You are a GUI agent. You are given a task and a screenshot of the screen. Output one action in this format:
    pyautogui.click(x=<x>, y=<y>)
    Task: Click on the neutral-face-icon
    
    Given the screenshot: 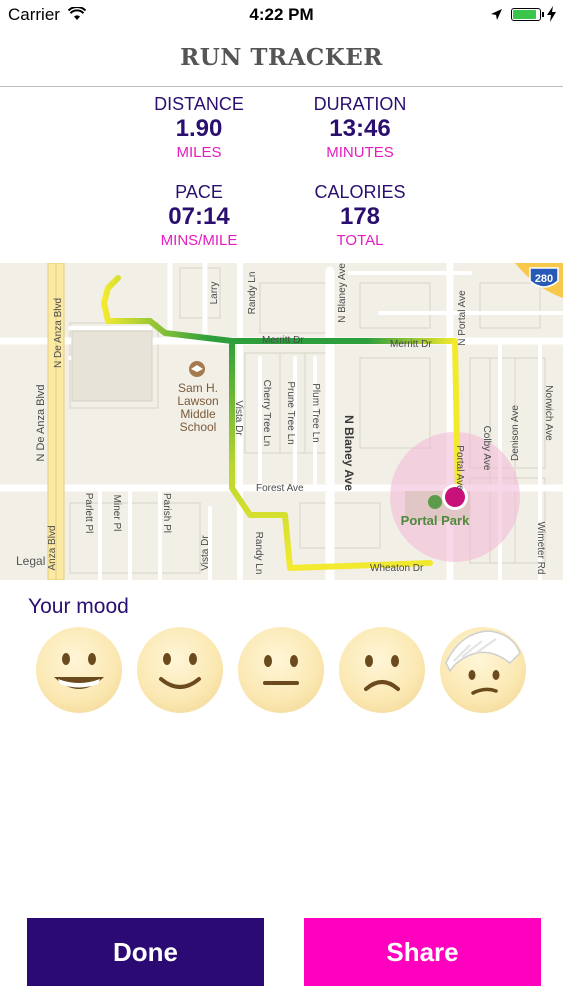 What is the action you would take?
    pyautogui.click(x=281, y=670)
    